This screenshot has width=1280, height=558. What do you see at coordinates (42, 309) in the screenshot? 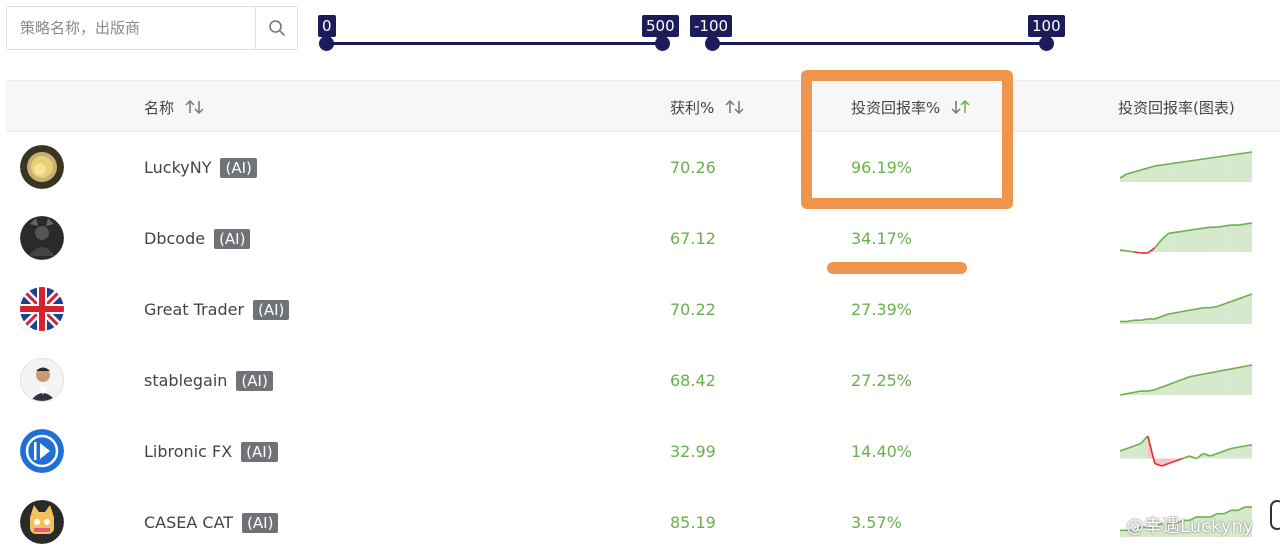
I see `uk-flag-avatar` at bounding box center [42, 309].